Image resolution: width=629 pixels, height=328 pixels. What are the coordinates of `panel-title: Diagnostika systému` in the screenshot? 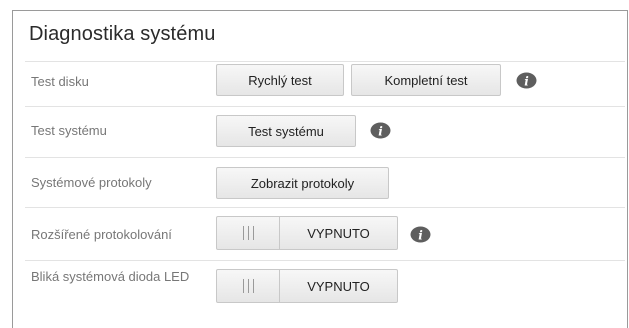 It's located at (122, 34).